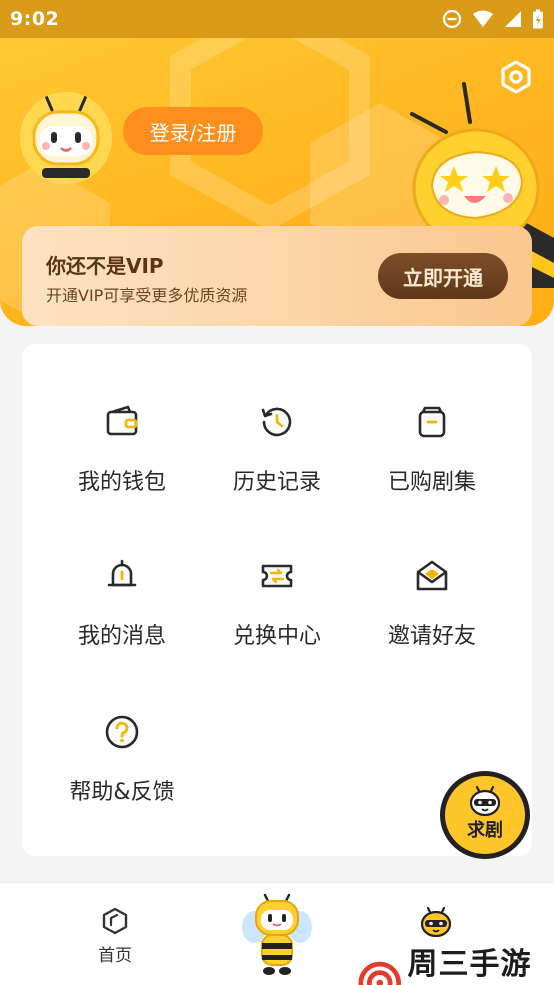 The image size is (554, 985). Describe the element at coordinates (538, 19) in the screenshot. I see `battery-icon` at that location.